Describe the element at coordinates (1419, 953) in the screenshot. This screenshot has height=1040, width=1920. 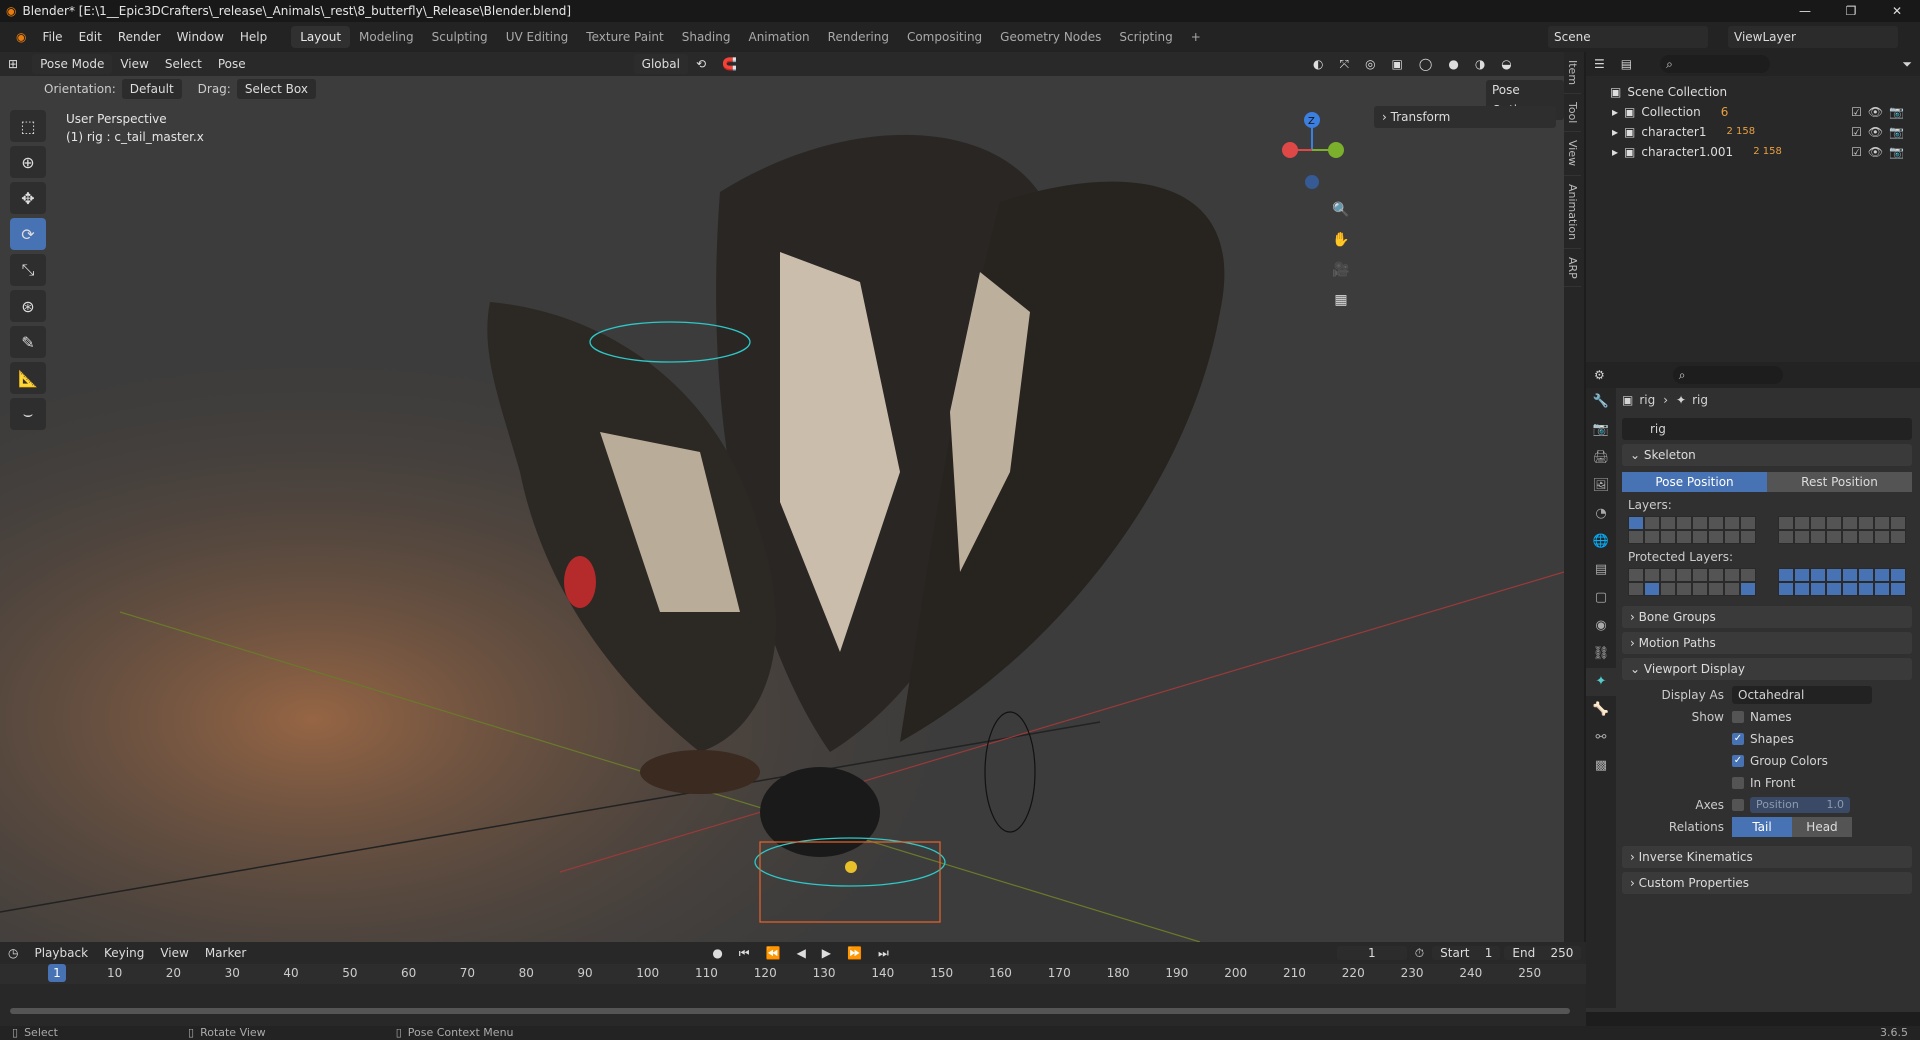
I see `clock-icon: ⏱` at that location.